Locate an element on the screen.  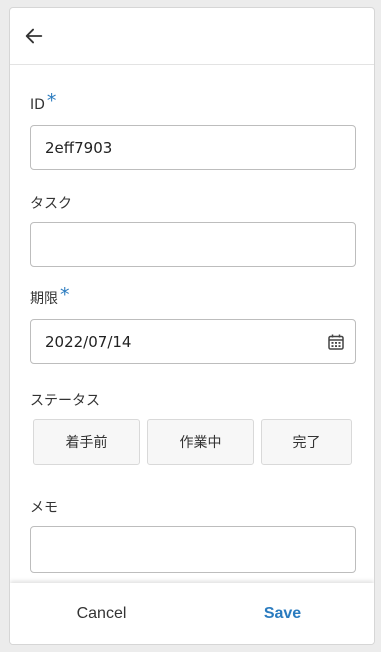
back-button is located at coordinates (34, 36).